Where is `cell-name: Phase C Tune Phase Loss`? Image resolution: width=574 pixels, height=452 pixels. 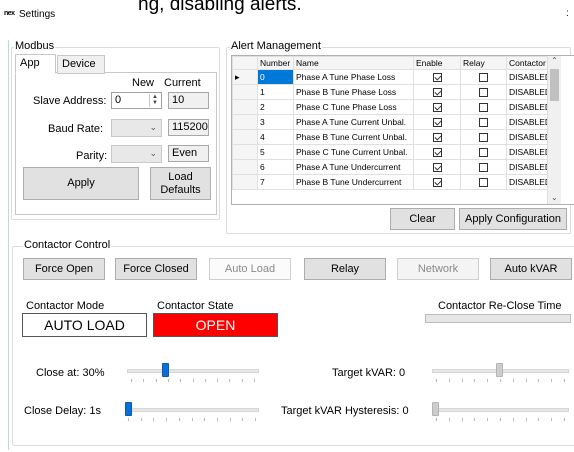
cell-name: Phase C Tune Phase Loss is located at coordinates (353, 107).